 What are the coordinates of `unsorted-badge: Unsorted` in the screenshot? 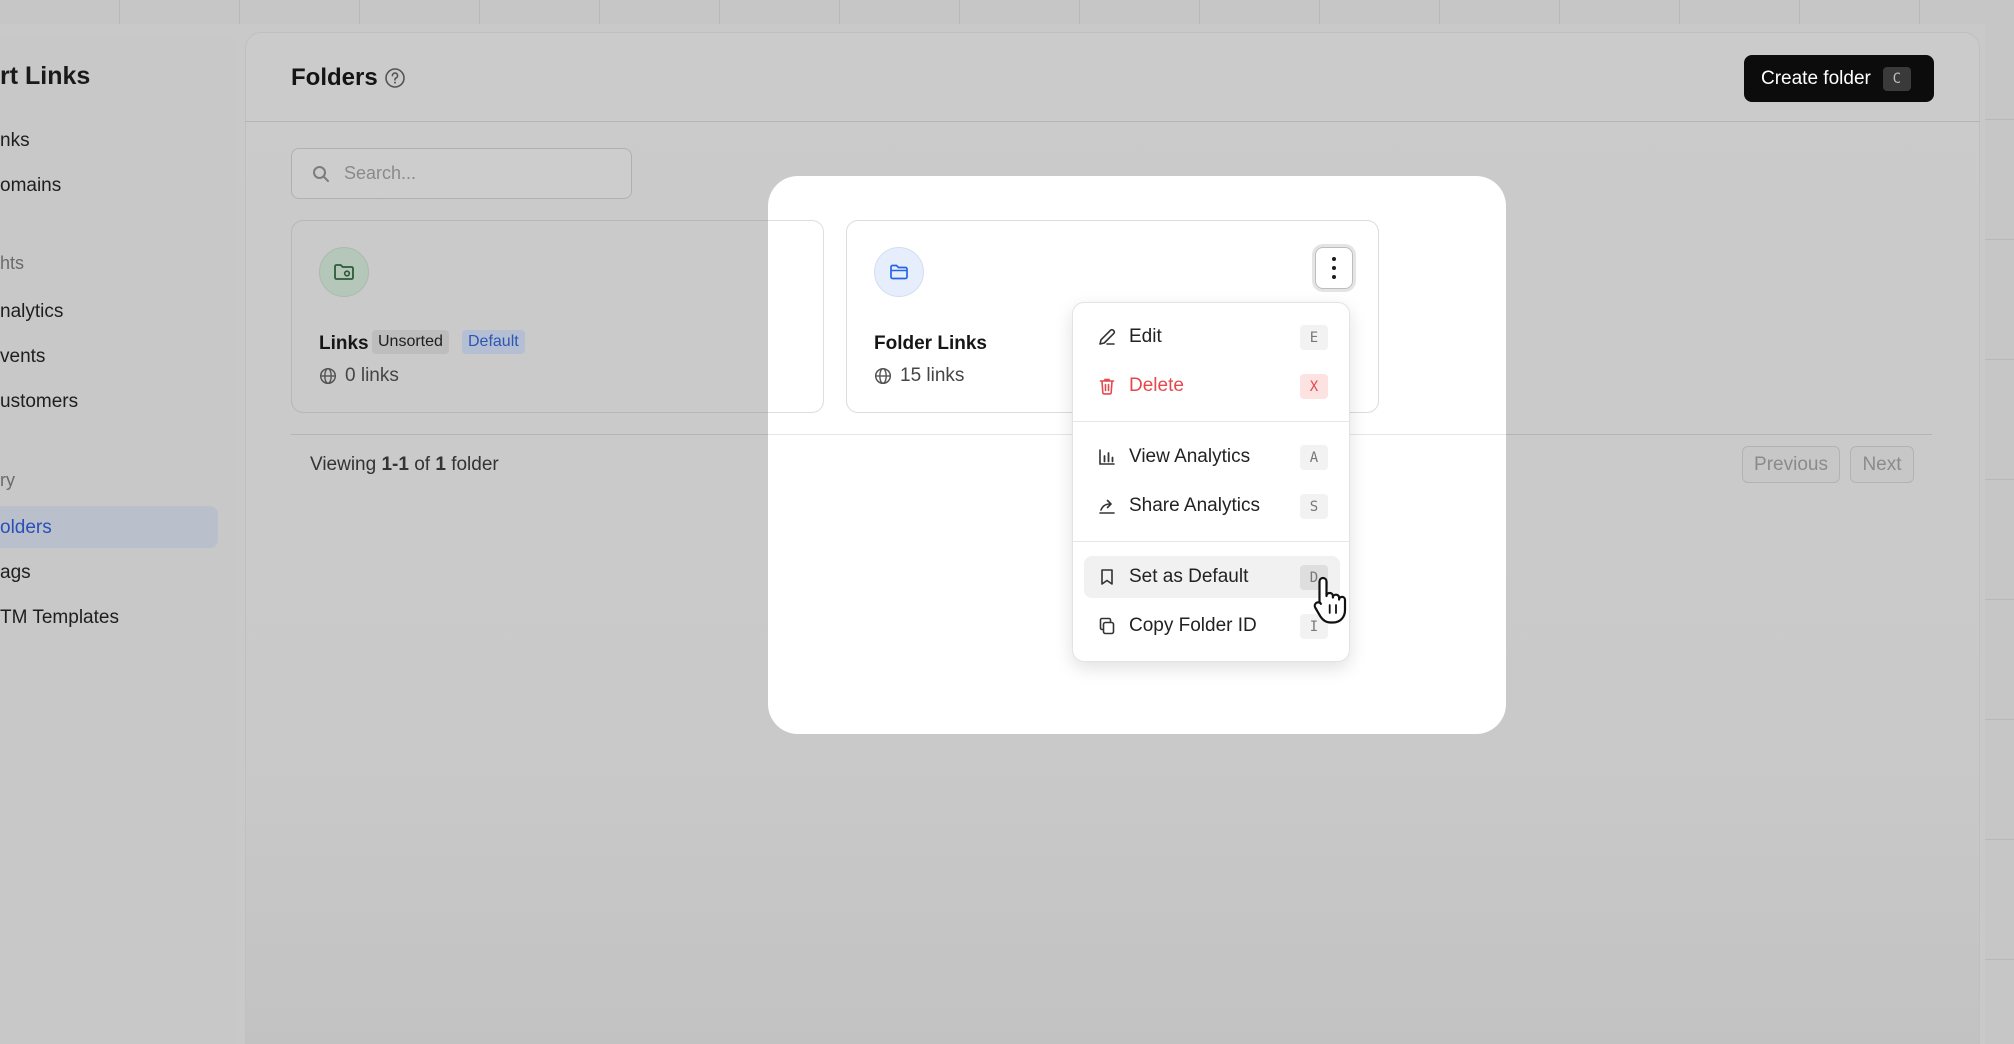 It's located at (410, 342).